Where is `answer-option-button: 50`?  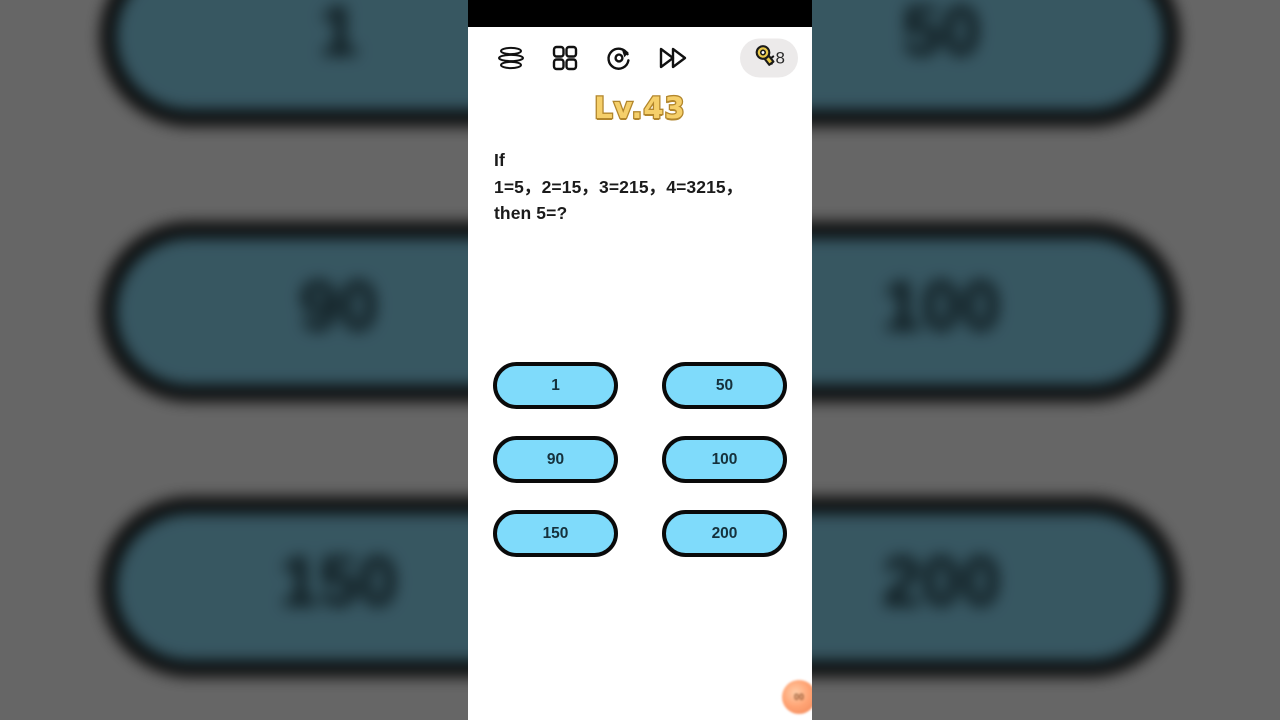
answer-option-button: 50 is located at coordinates (724, 385).